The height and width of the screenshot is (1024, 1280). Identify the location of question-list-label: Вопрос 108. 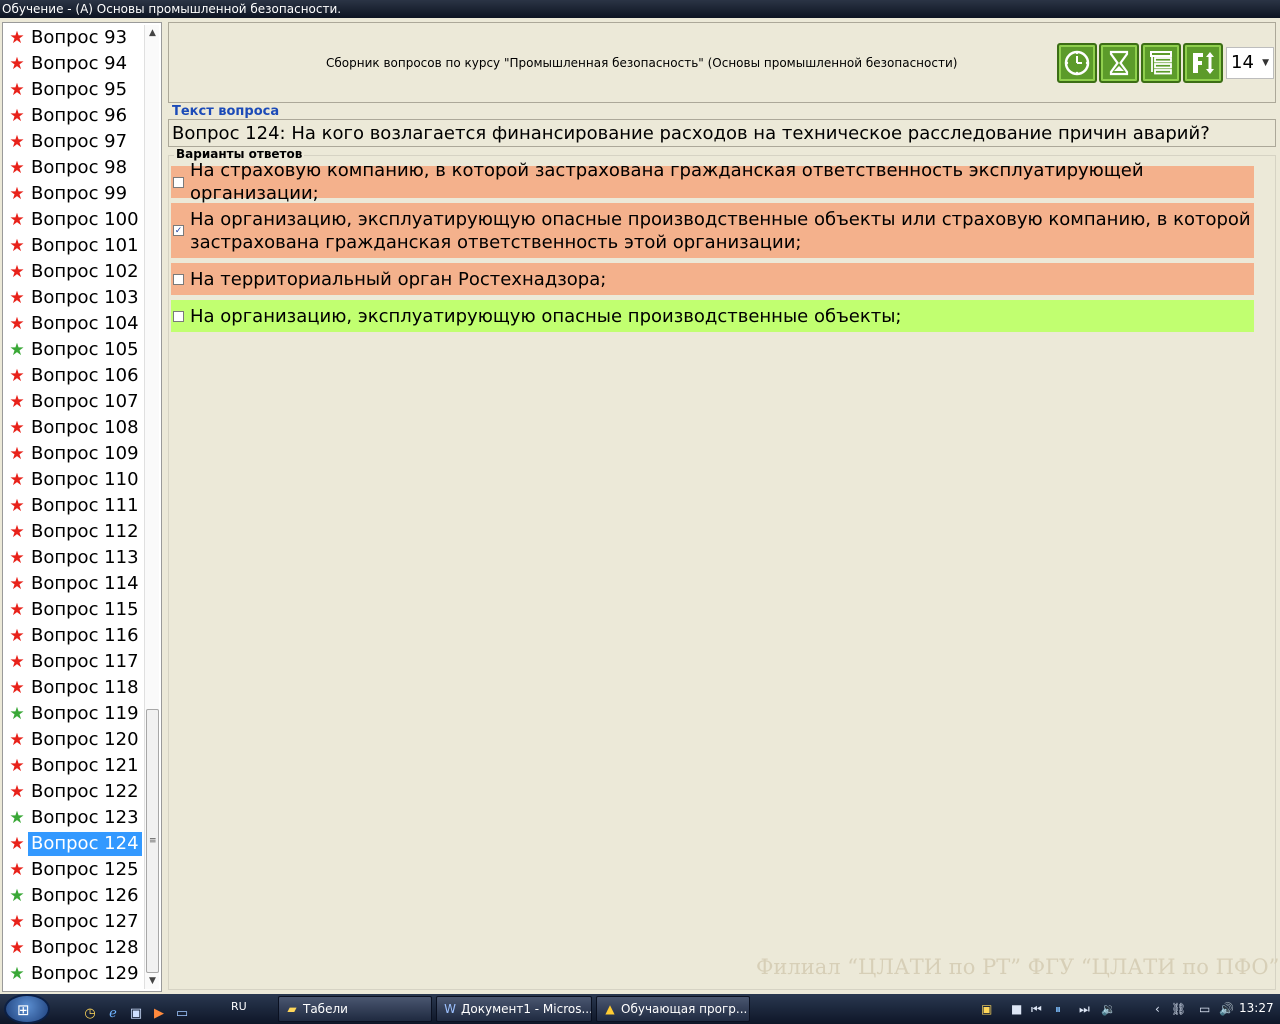
(85, 427).